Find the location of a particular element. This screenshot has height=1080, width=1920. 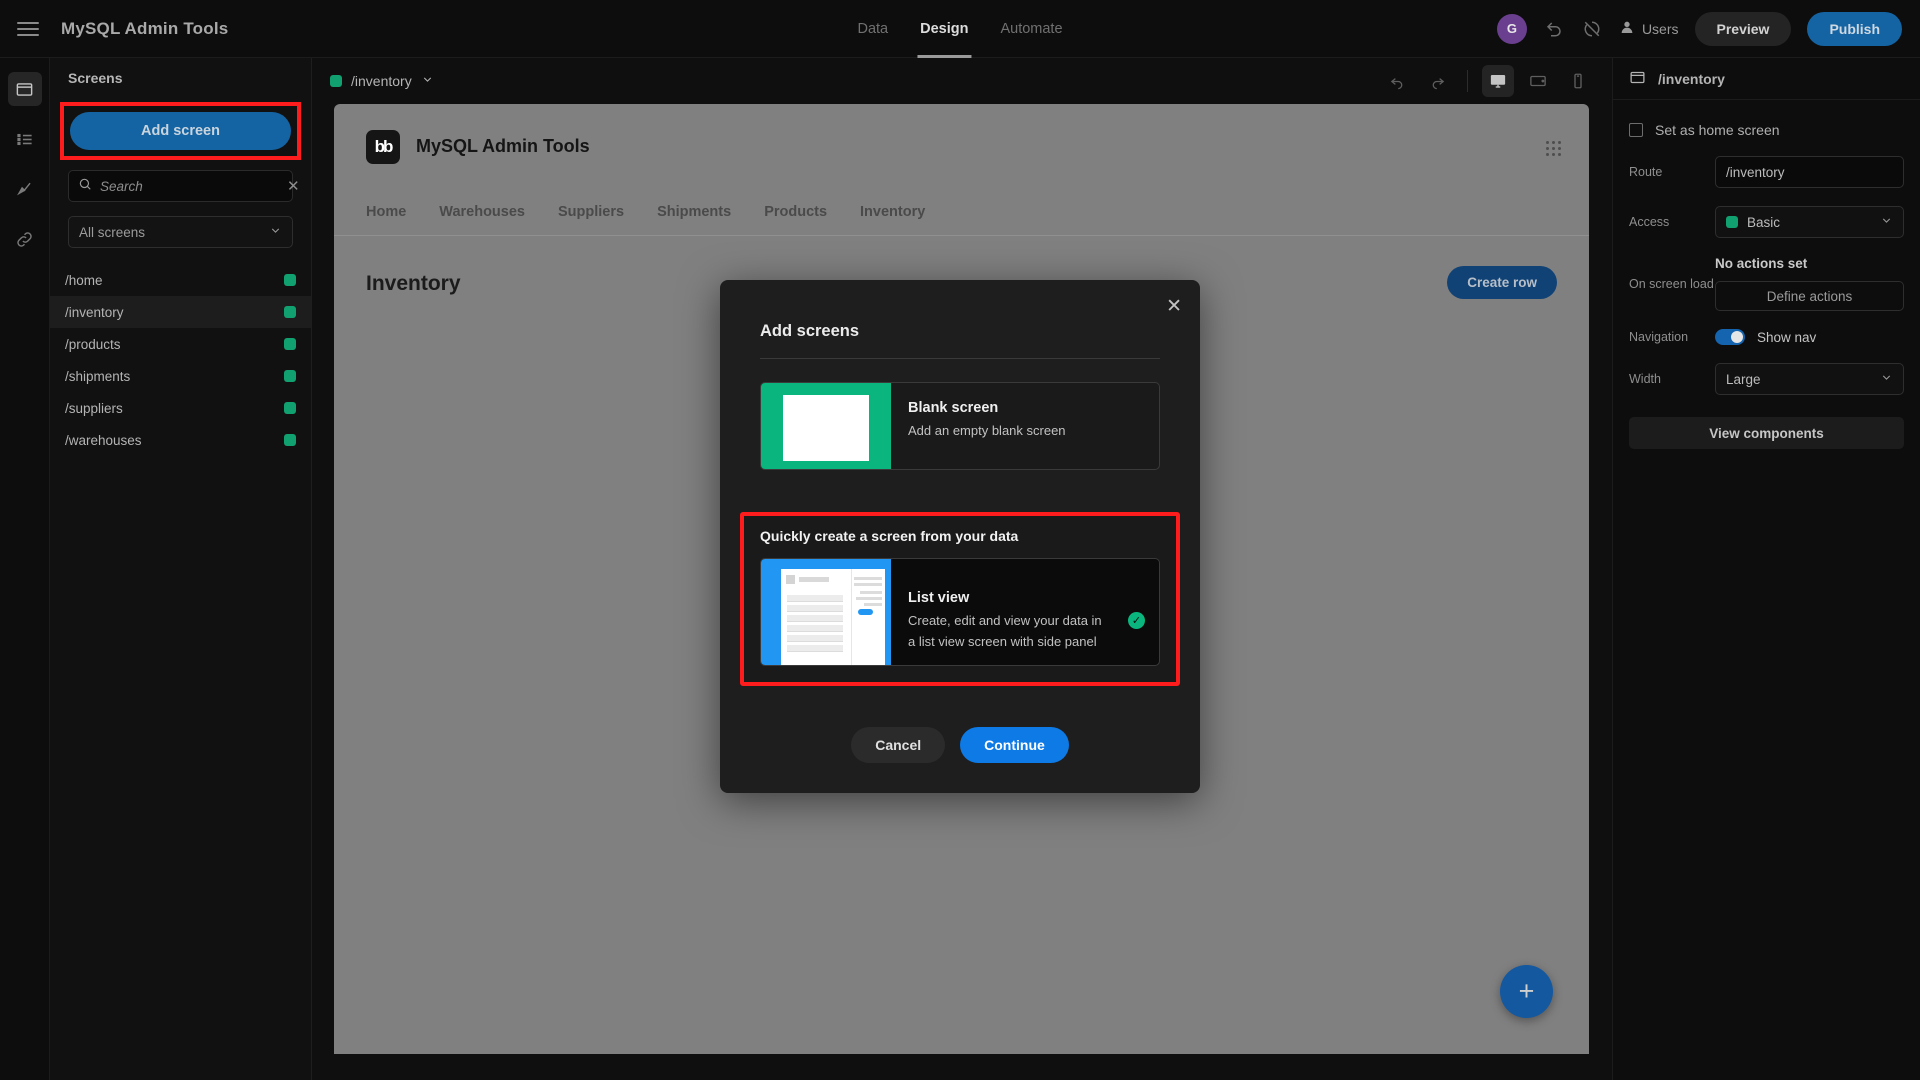

data-section-title: Quickly create a screen from your data is located at coordinates (889, 536).